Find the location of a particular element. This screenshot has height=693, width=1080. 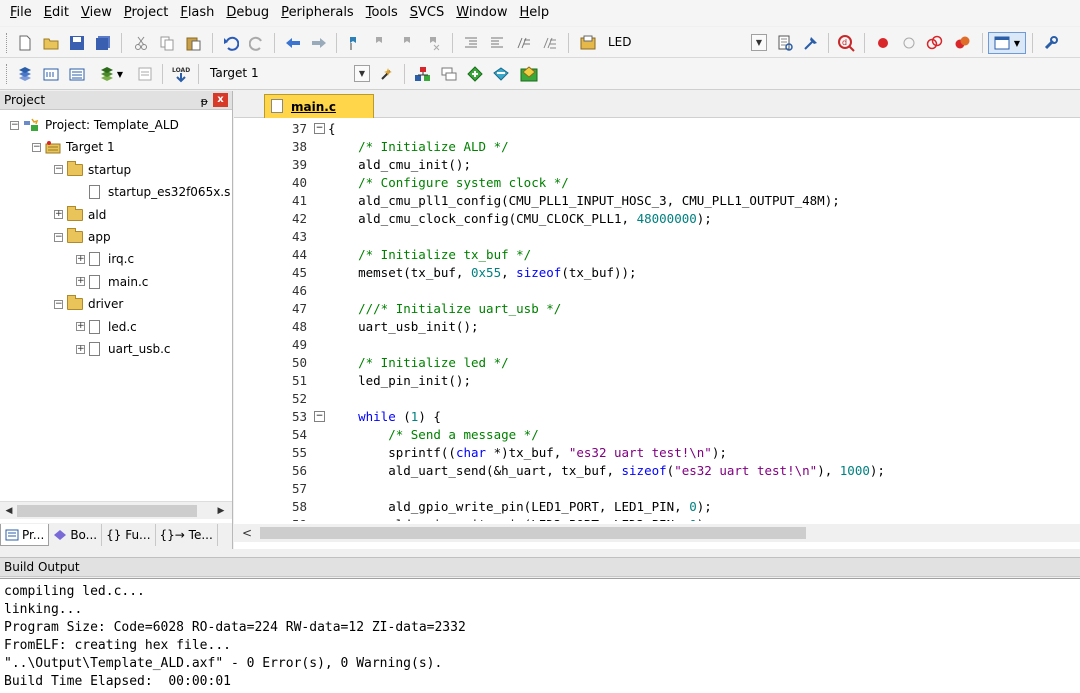

bookmark-icon is located at coordinates (355, 43).